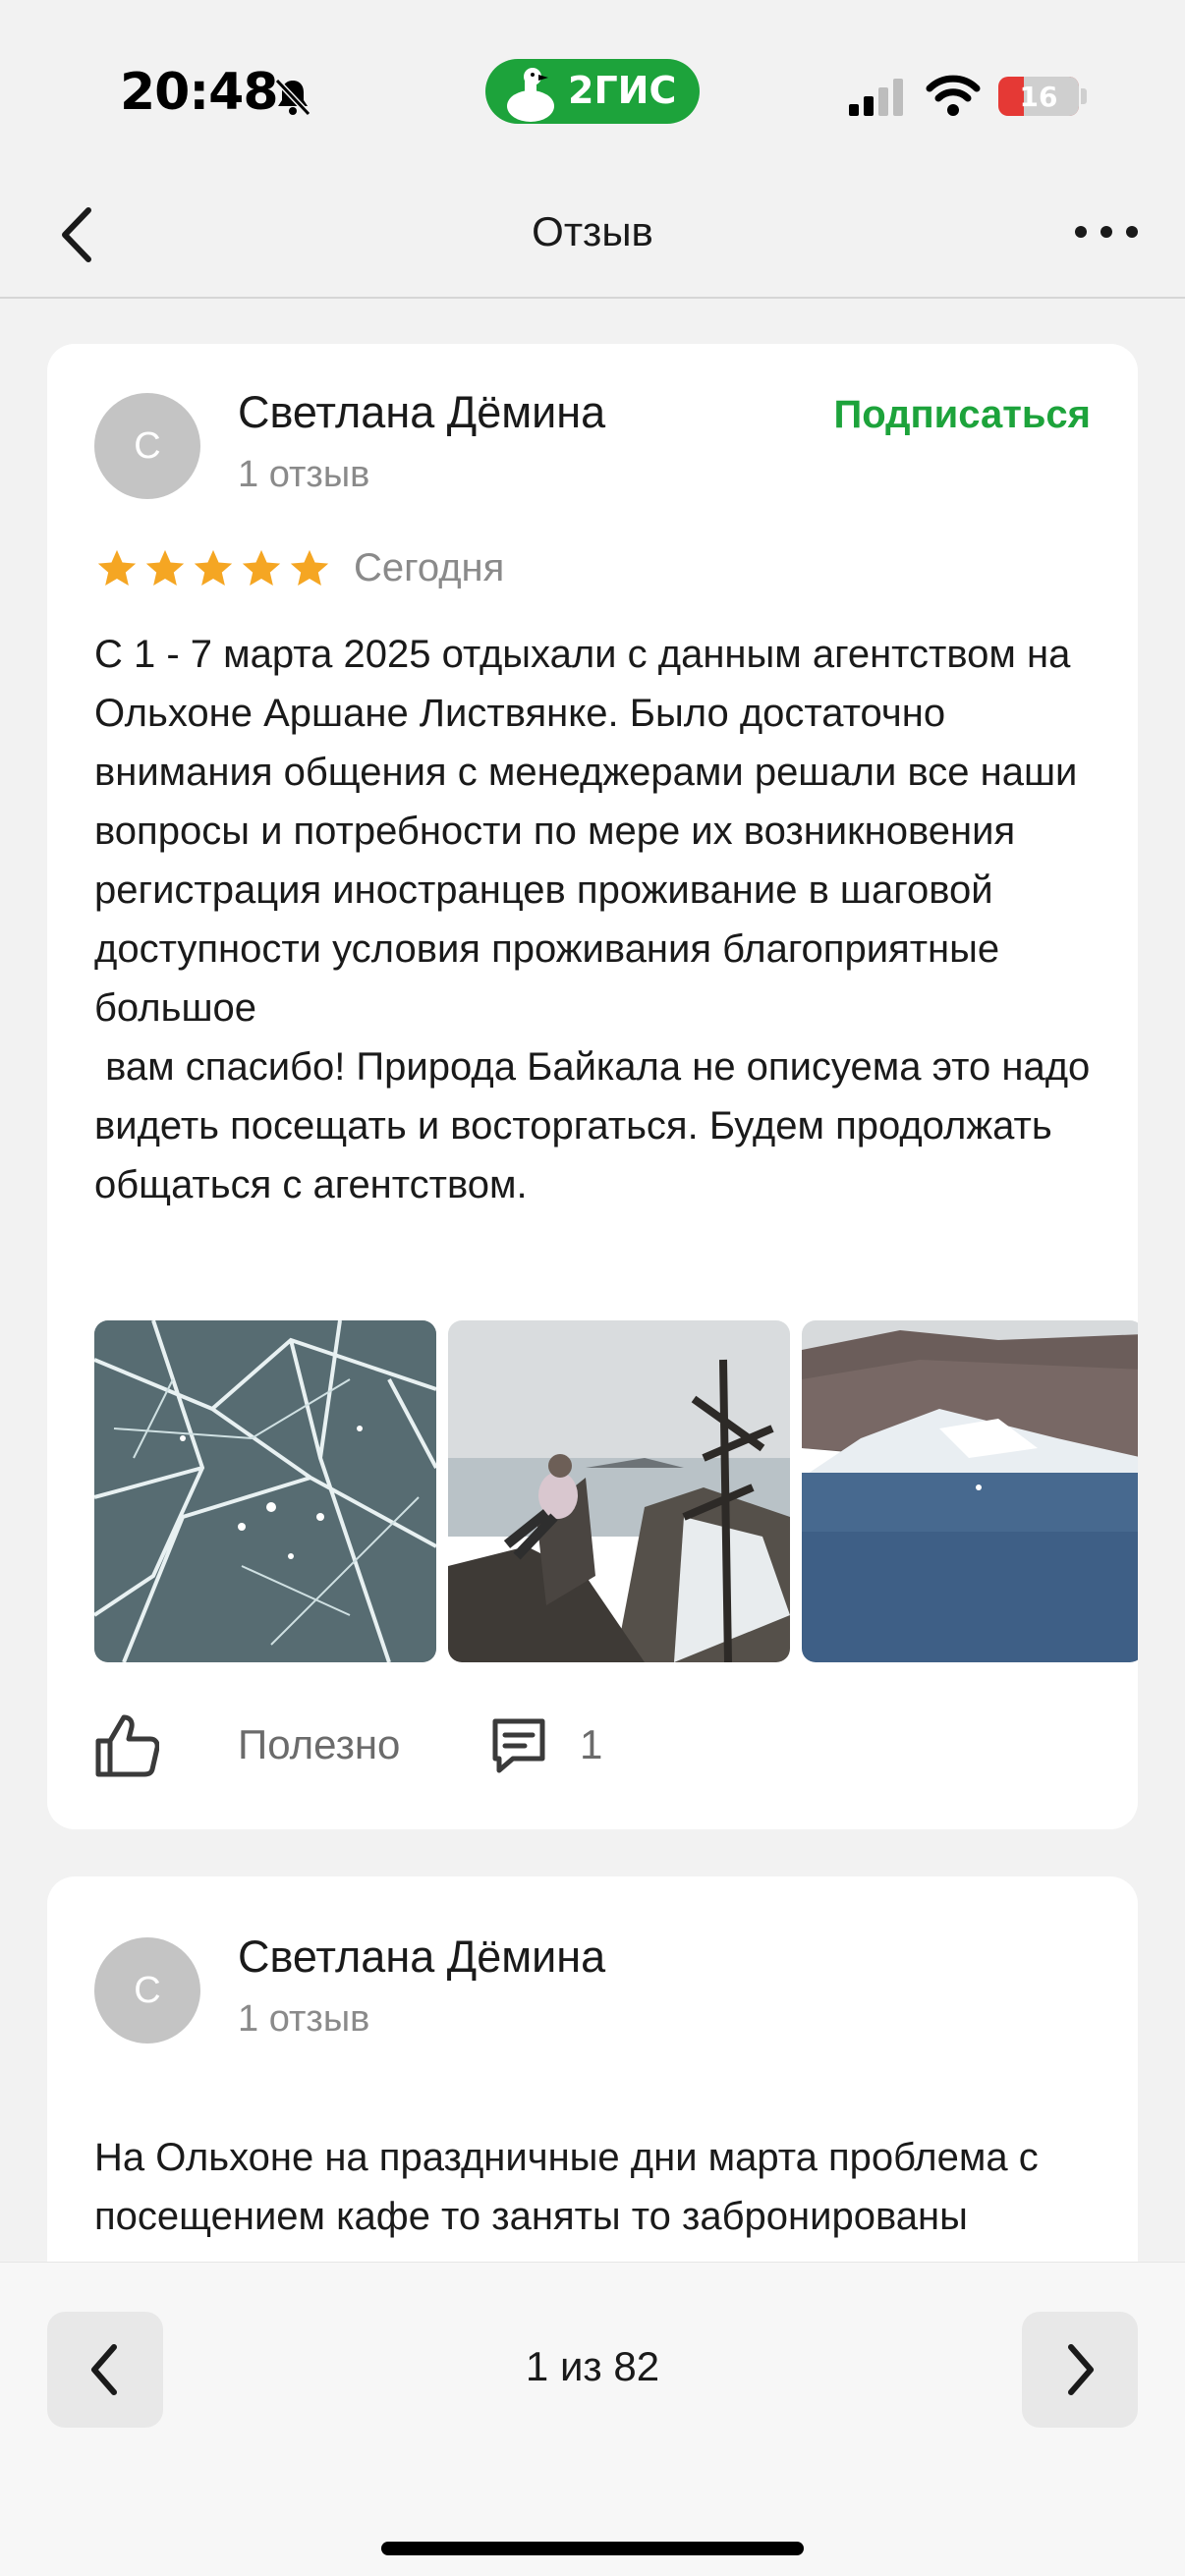 The height and width of the screenshot is (2576, 1185). What do you see at coordinates (962, 415) in the screenshot?
I see `subscribe-button: Подписаться` at bounding box center [962, 415].